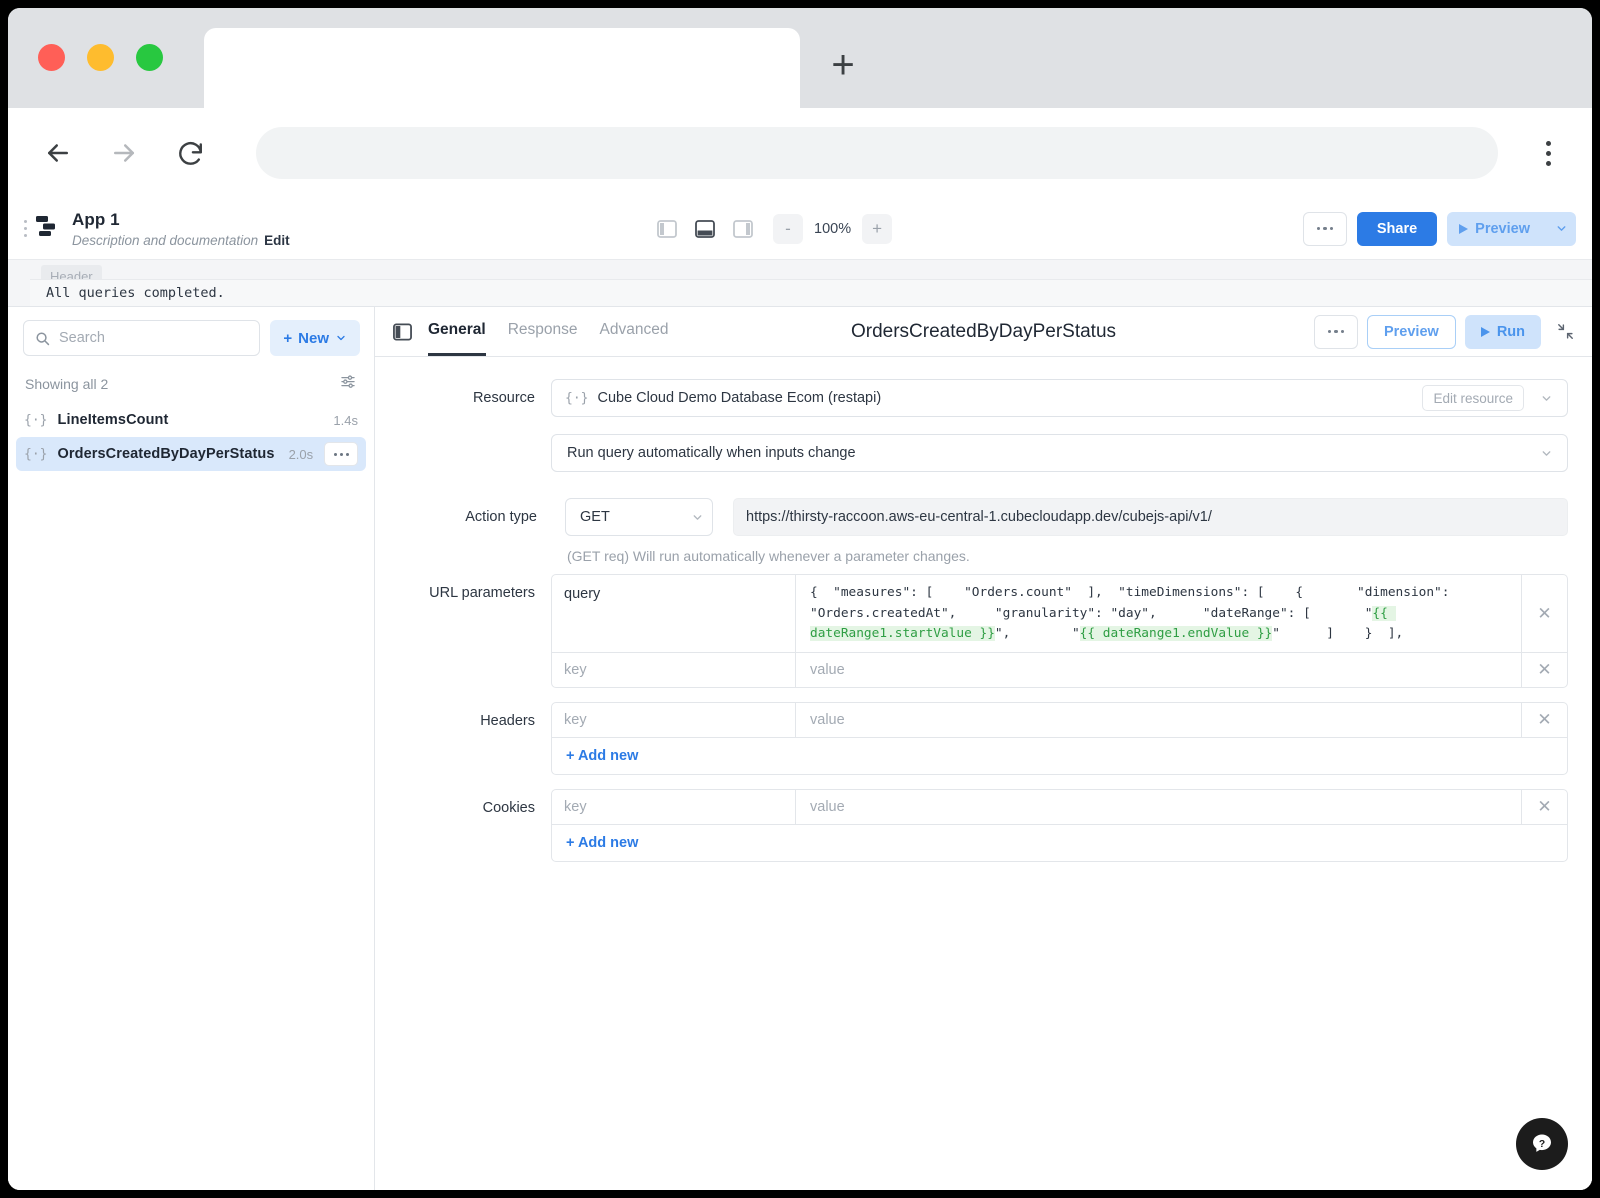 The image size is (1600, 1198). What do you see at coordinates (1335, 331) in the screenshot?
I see `query-more-options-button` at bounding box center [1335, 331].